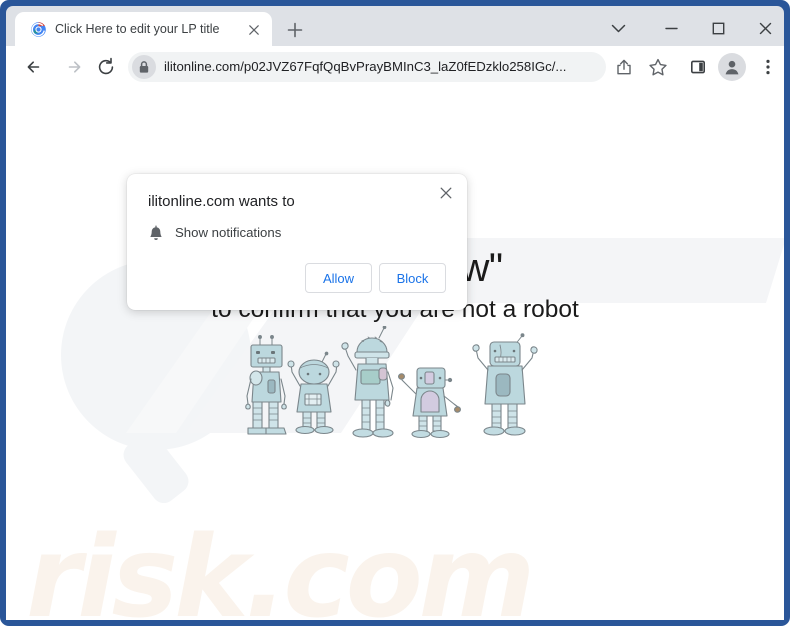  What do you see at coordinates (144, 67) in the screenshot?
I see `lock-icon` at bounding box center [144, 67].